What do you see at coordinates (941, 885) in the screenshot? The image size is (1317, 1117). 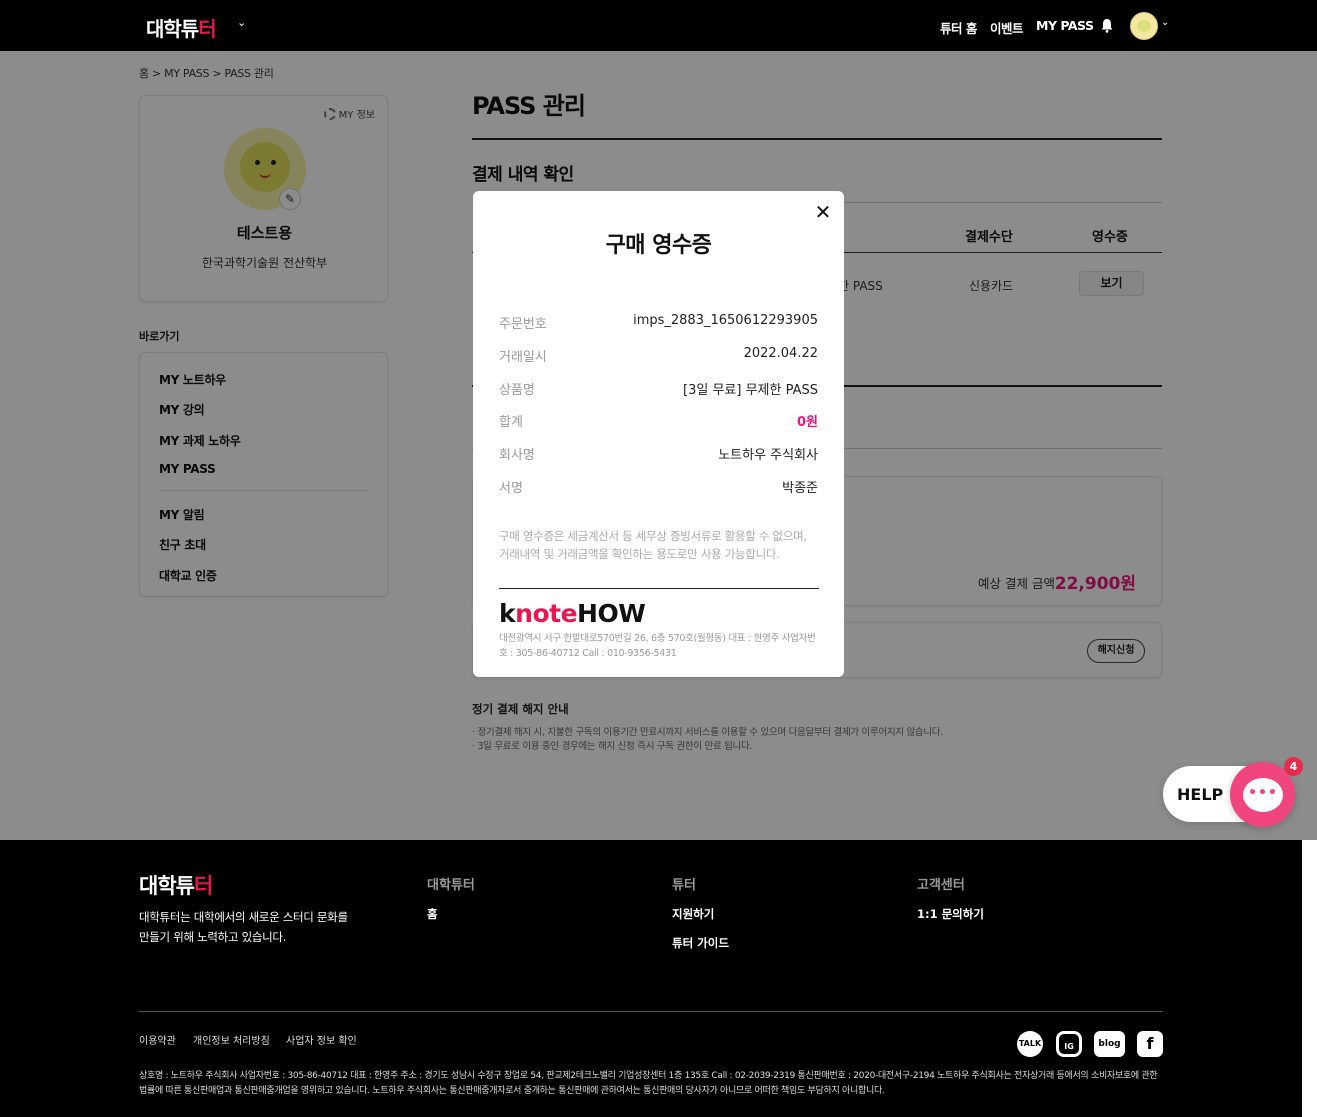 I see `footer-col-title: 고객센터` at bounding box center [941, 885].